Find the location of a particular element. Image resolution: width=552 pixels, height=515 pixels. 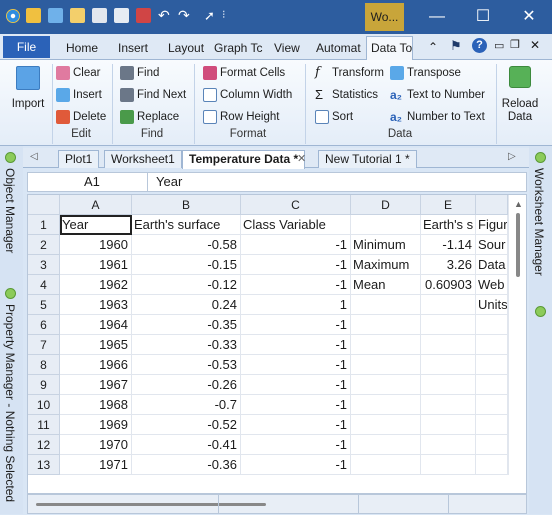

grid-cell: 1 is located at coordinates (296, 305).